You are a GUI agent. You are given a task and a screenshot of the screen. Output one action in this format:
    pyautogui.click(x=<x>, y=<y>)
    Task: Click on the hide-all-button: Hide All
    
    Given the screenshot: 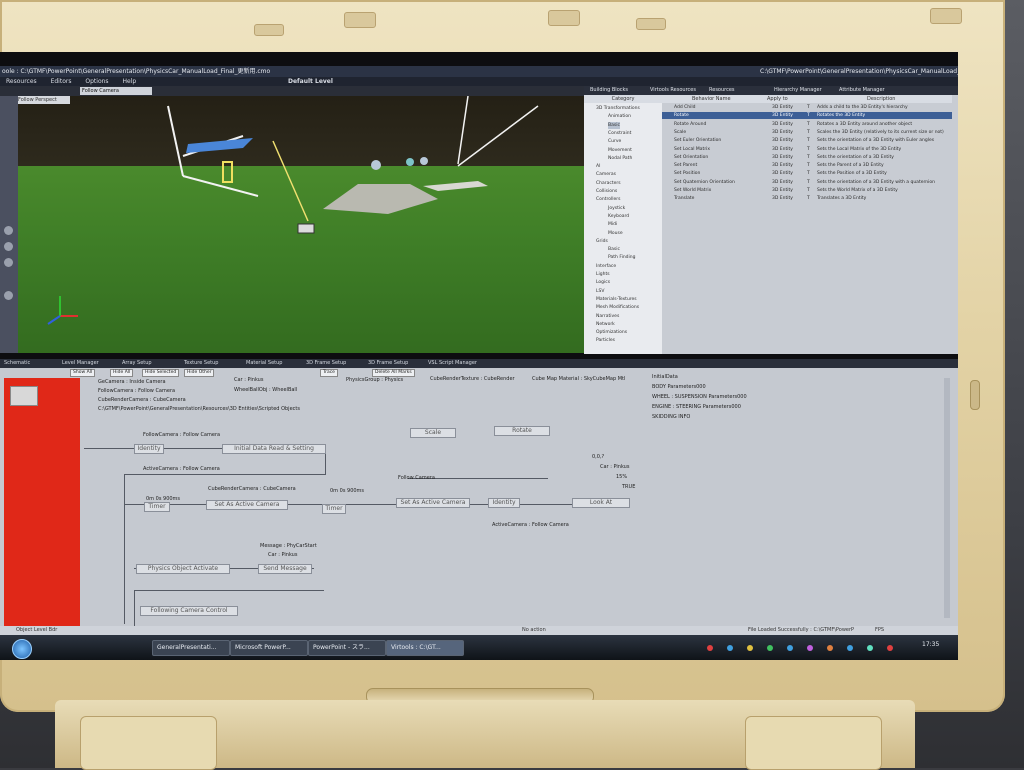 What is the action you would take?
    pyautogui.click(x=122, y=373)
    